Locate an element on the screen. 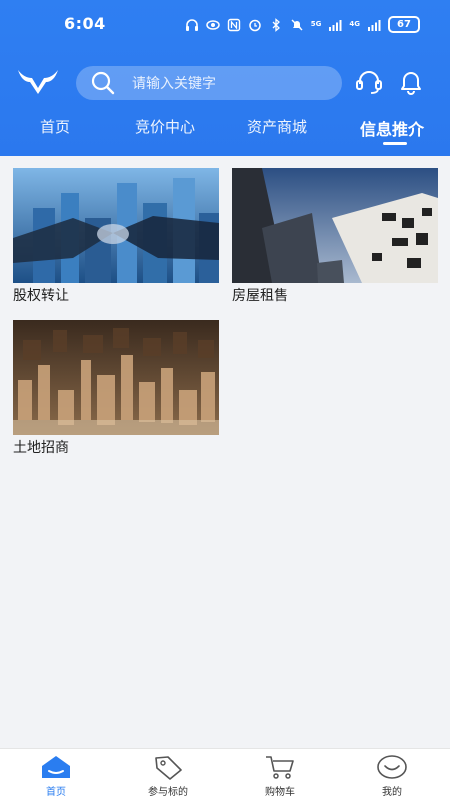  handshake-city-image is located at coordinates (116, 225).